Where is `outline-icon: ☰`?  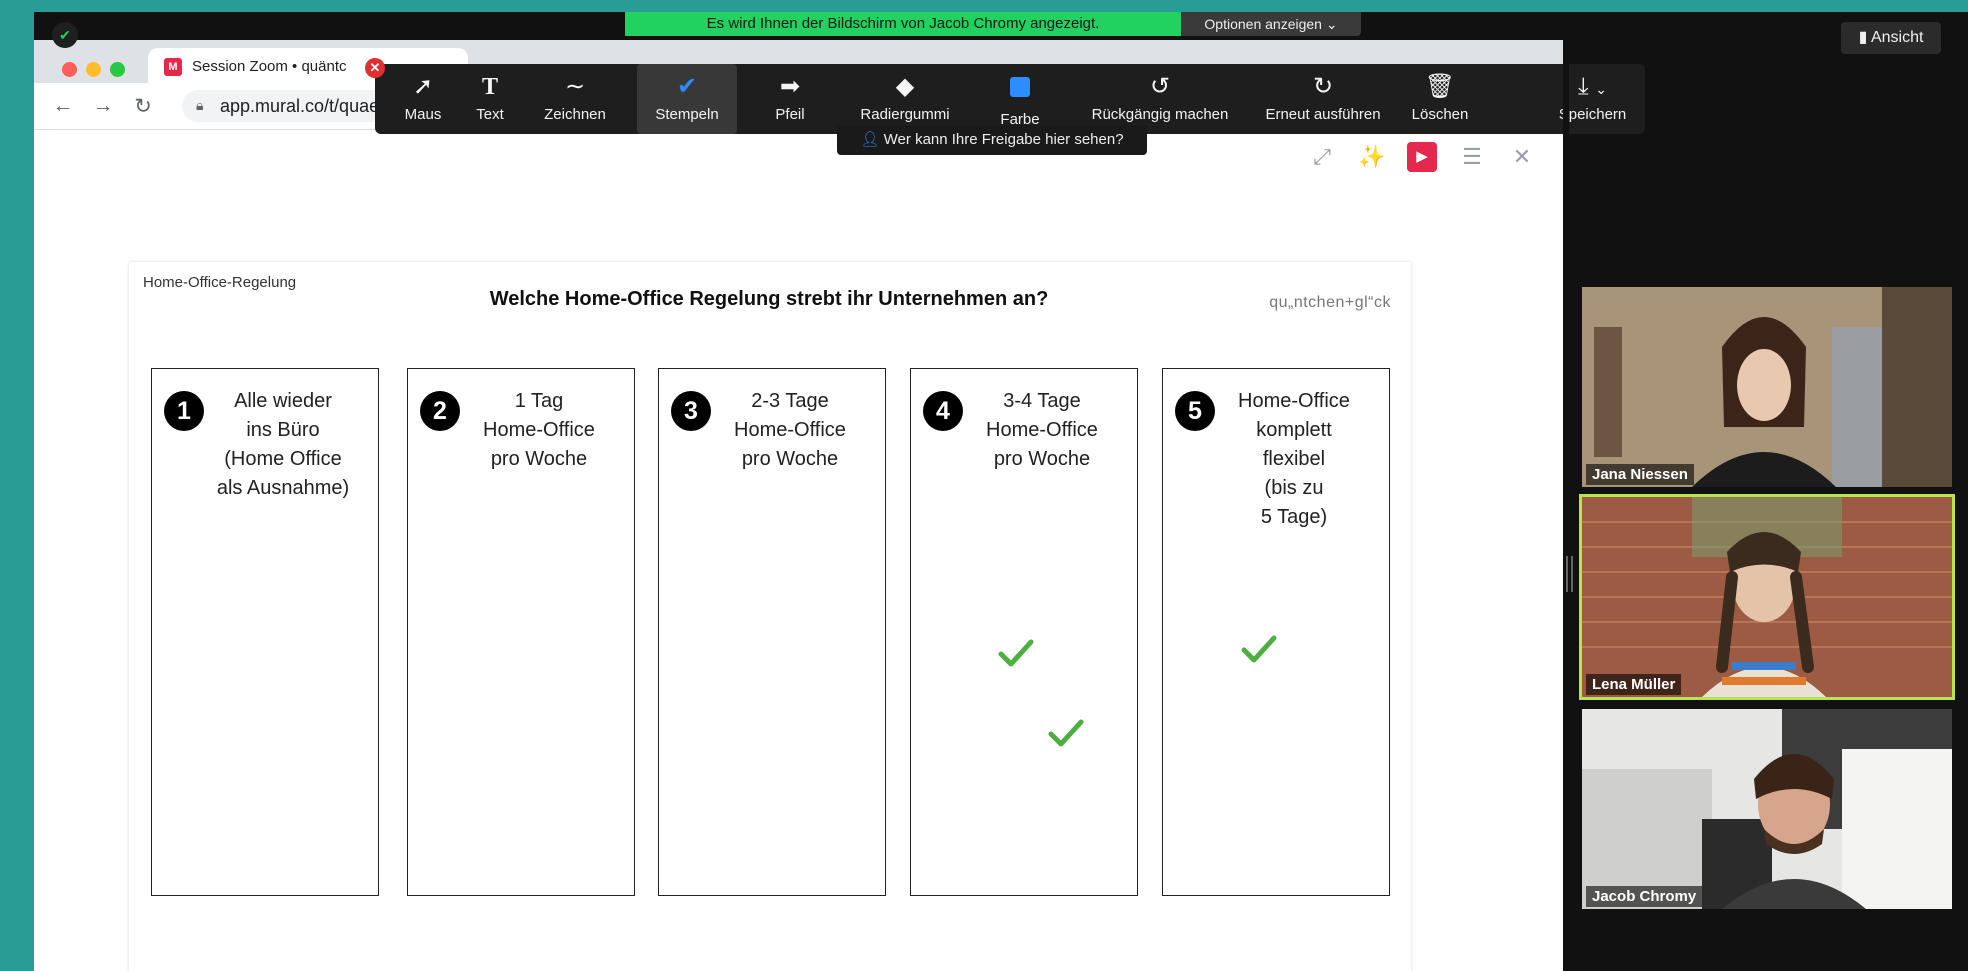 outline-icon: ☰ is located at coordinates (1472, 157).